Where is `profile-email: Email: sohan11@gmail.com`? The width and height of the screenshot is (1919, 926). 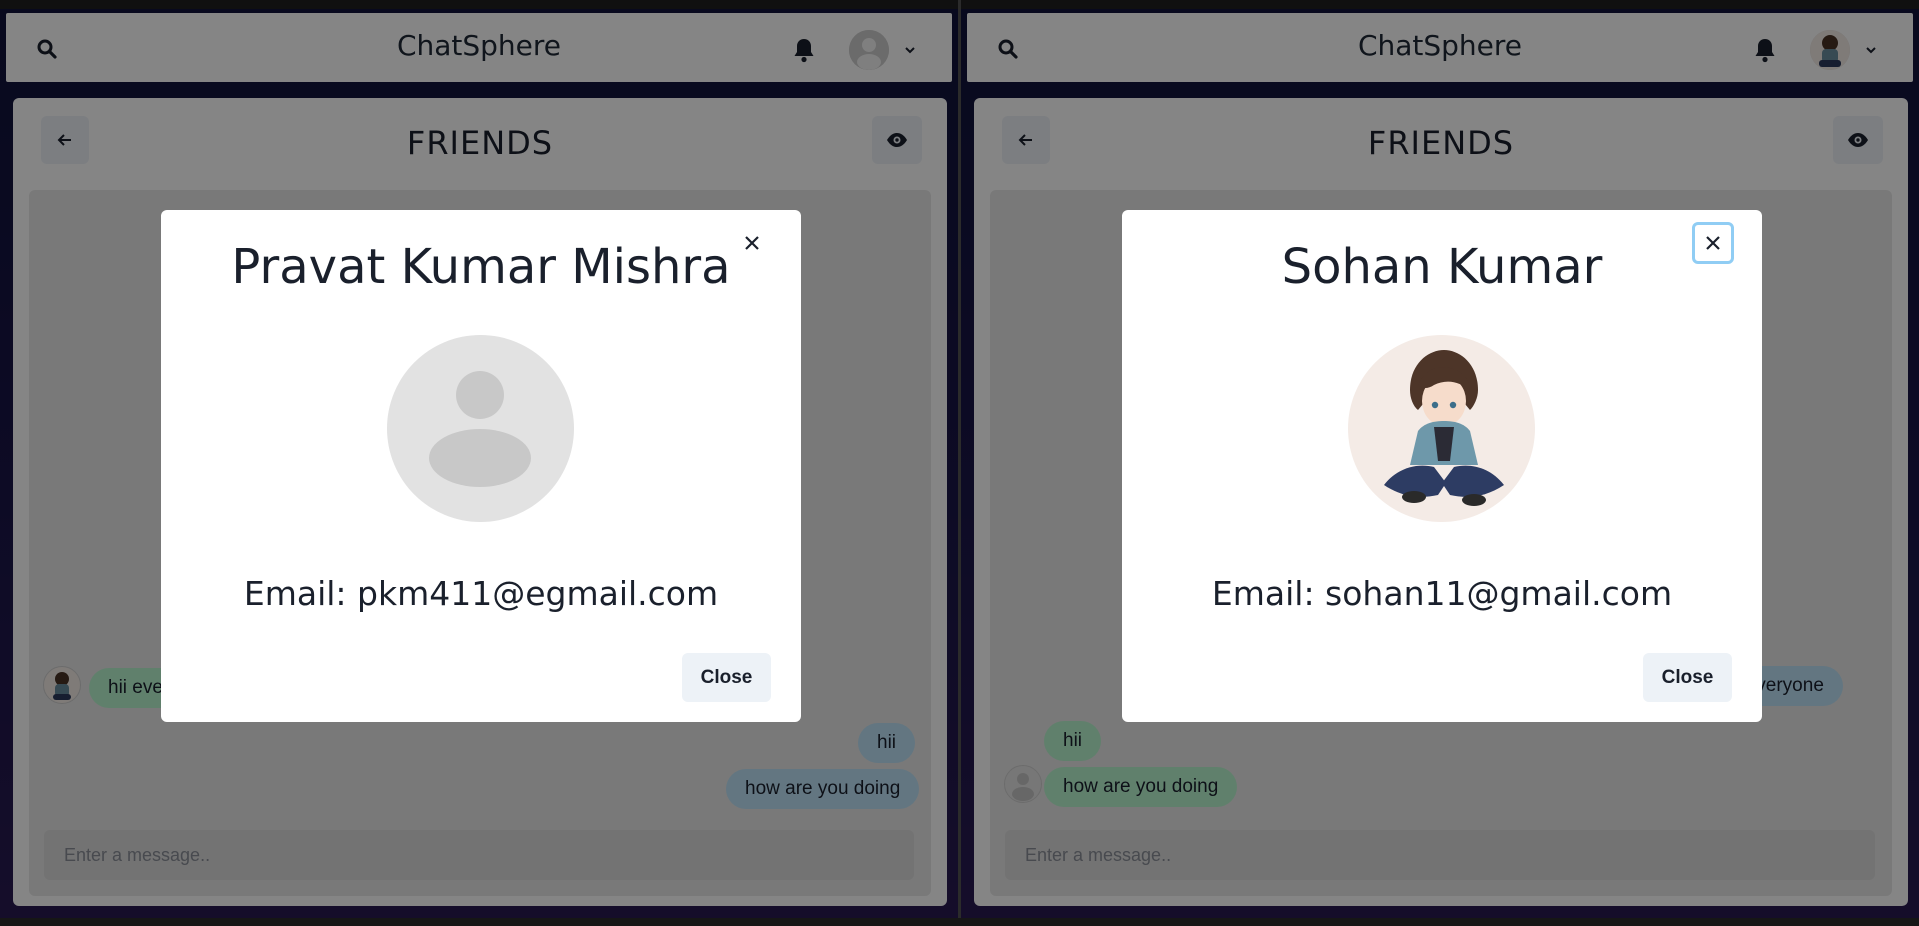
profile-email: Email: sohan11@gmail.com is located at coordinates (1442, 593).